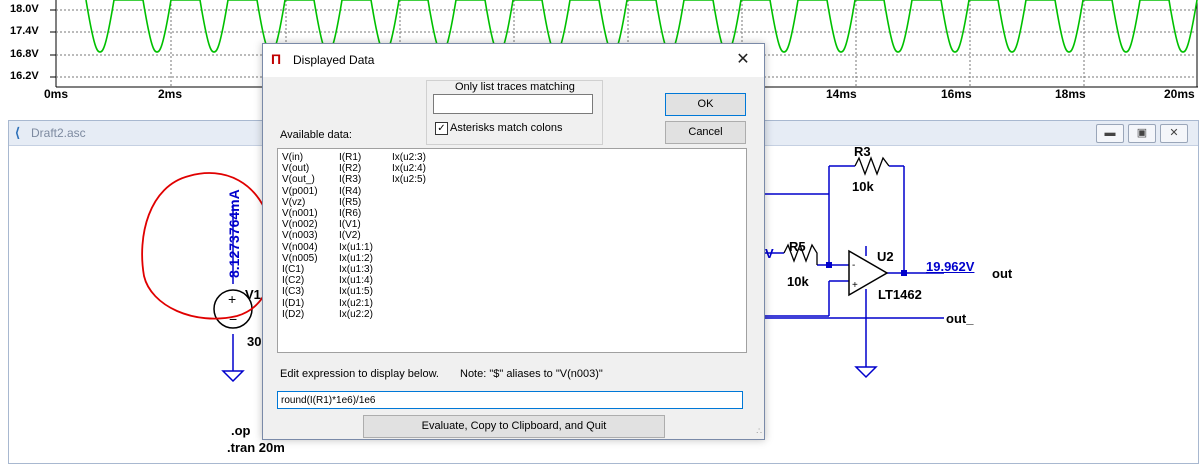 Image resolution: width=1203 pixels, height=468 pixels. I want to click on data-list-item: Ix(u1:2), so click(356, 258).